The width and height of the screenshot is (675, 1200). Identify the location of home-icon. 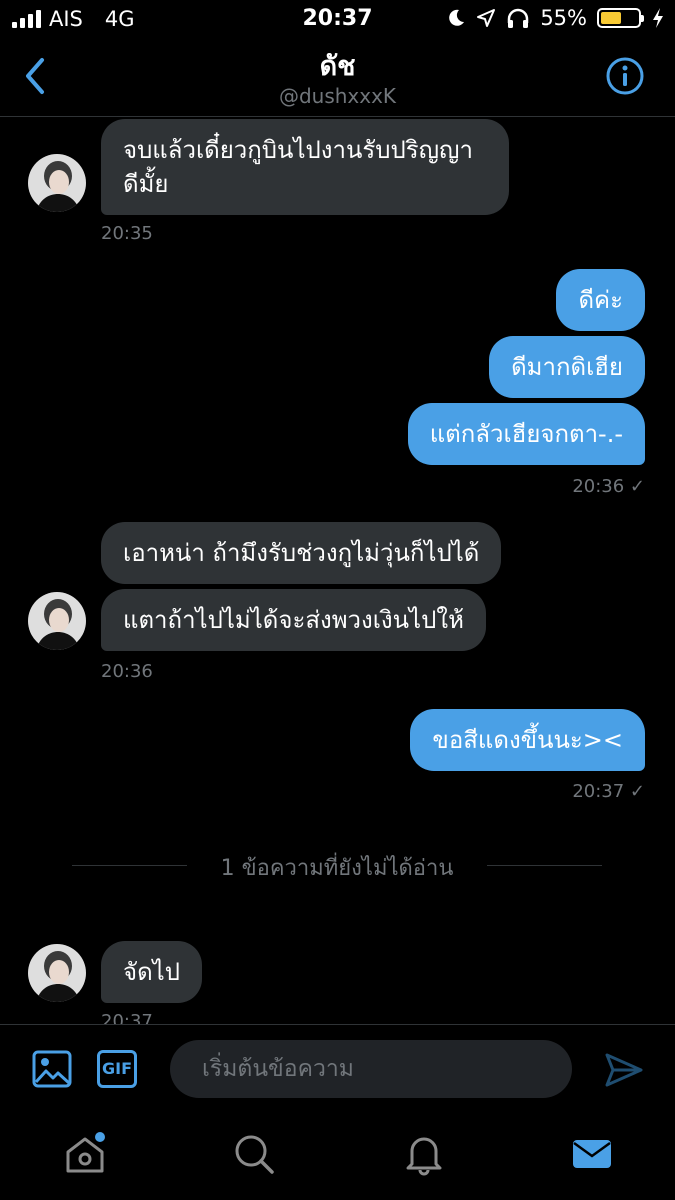
(85, 1154).